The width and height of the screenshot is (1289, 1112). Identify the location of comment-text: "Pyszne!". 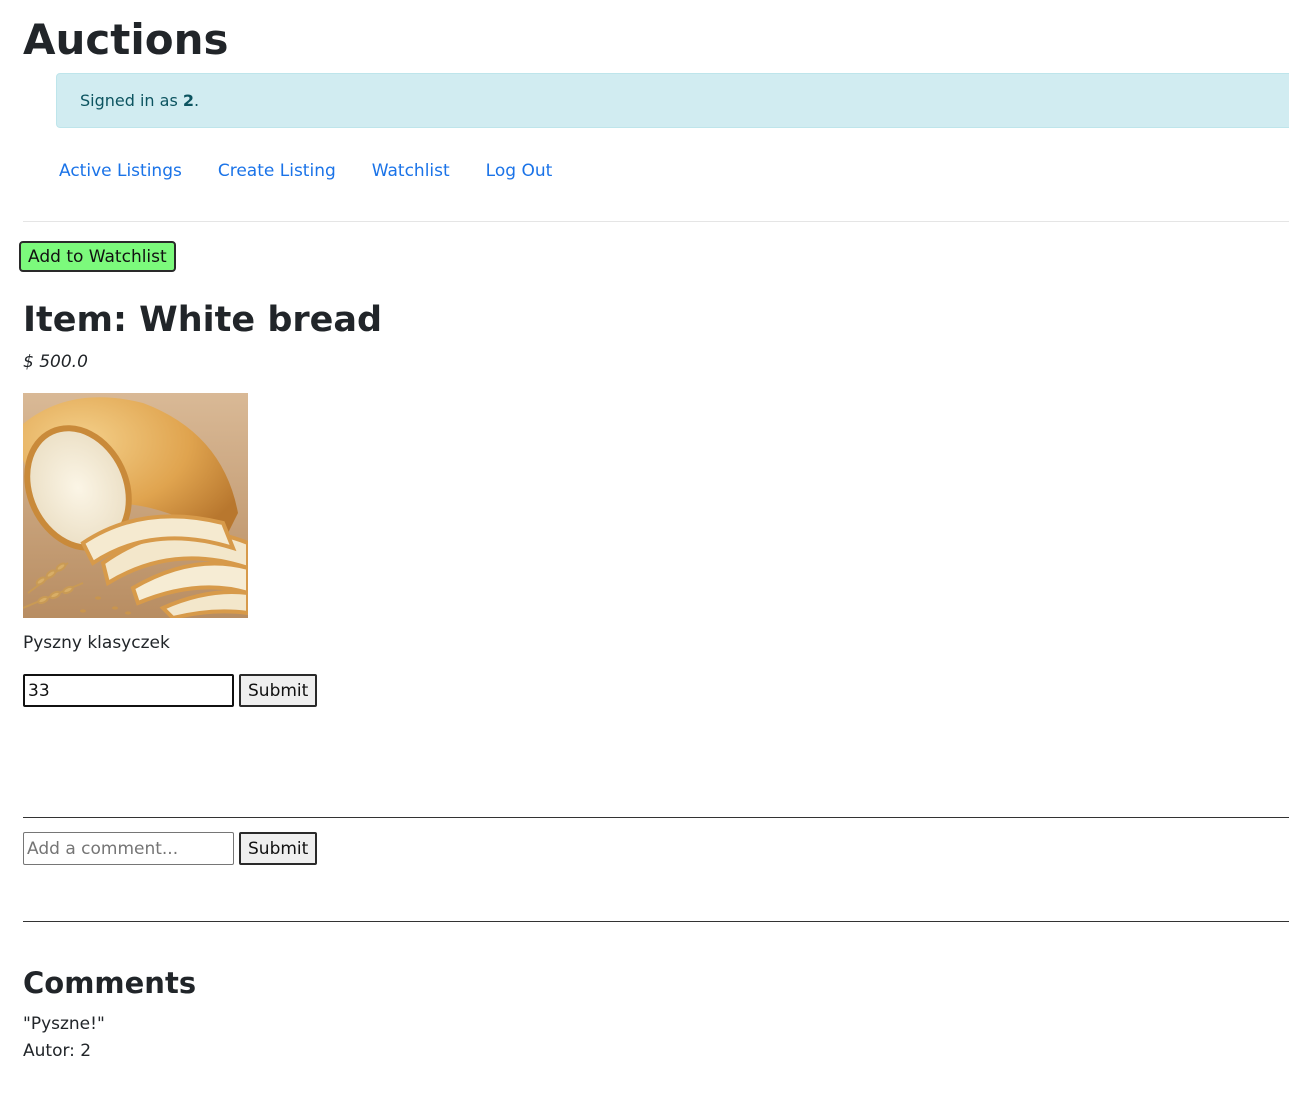
(64, 1024).